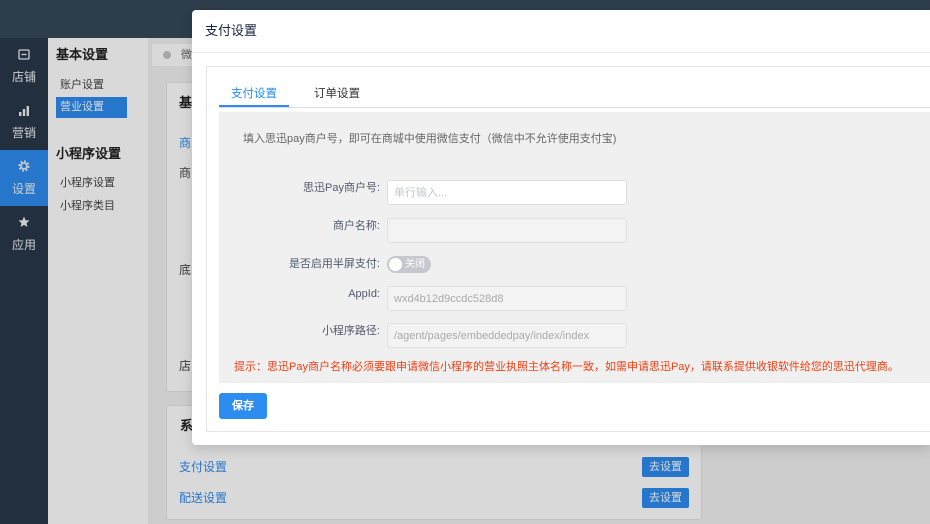 The height and width of the screenshot is (524, 930). I want to click on mini-path-label: 小程序路径:, so click(350, 331).